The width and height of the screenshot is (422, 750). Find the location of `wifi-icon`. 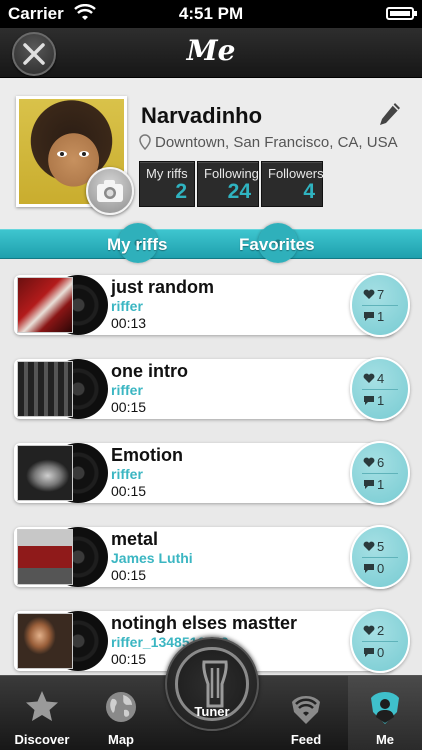

wifi-icon is located at coordinates (306, 710).